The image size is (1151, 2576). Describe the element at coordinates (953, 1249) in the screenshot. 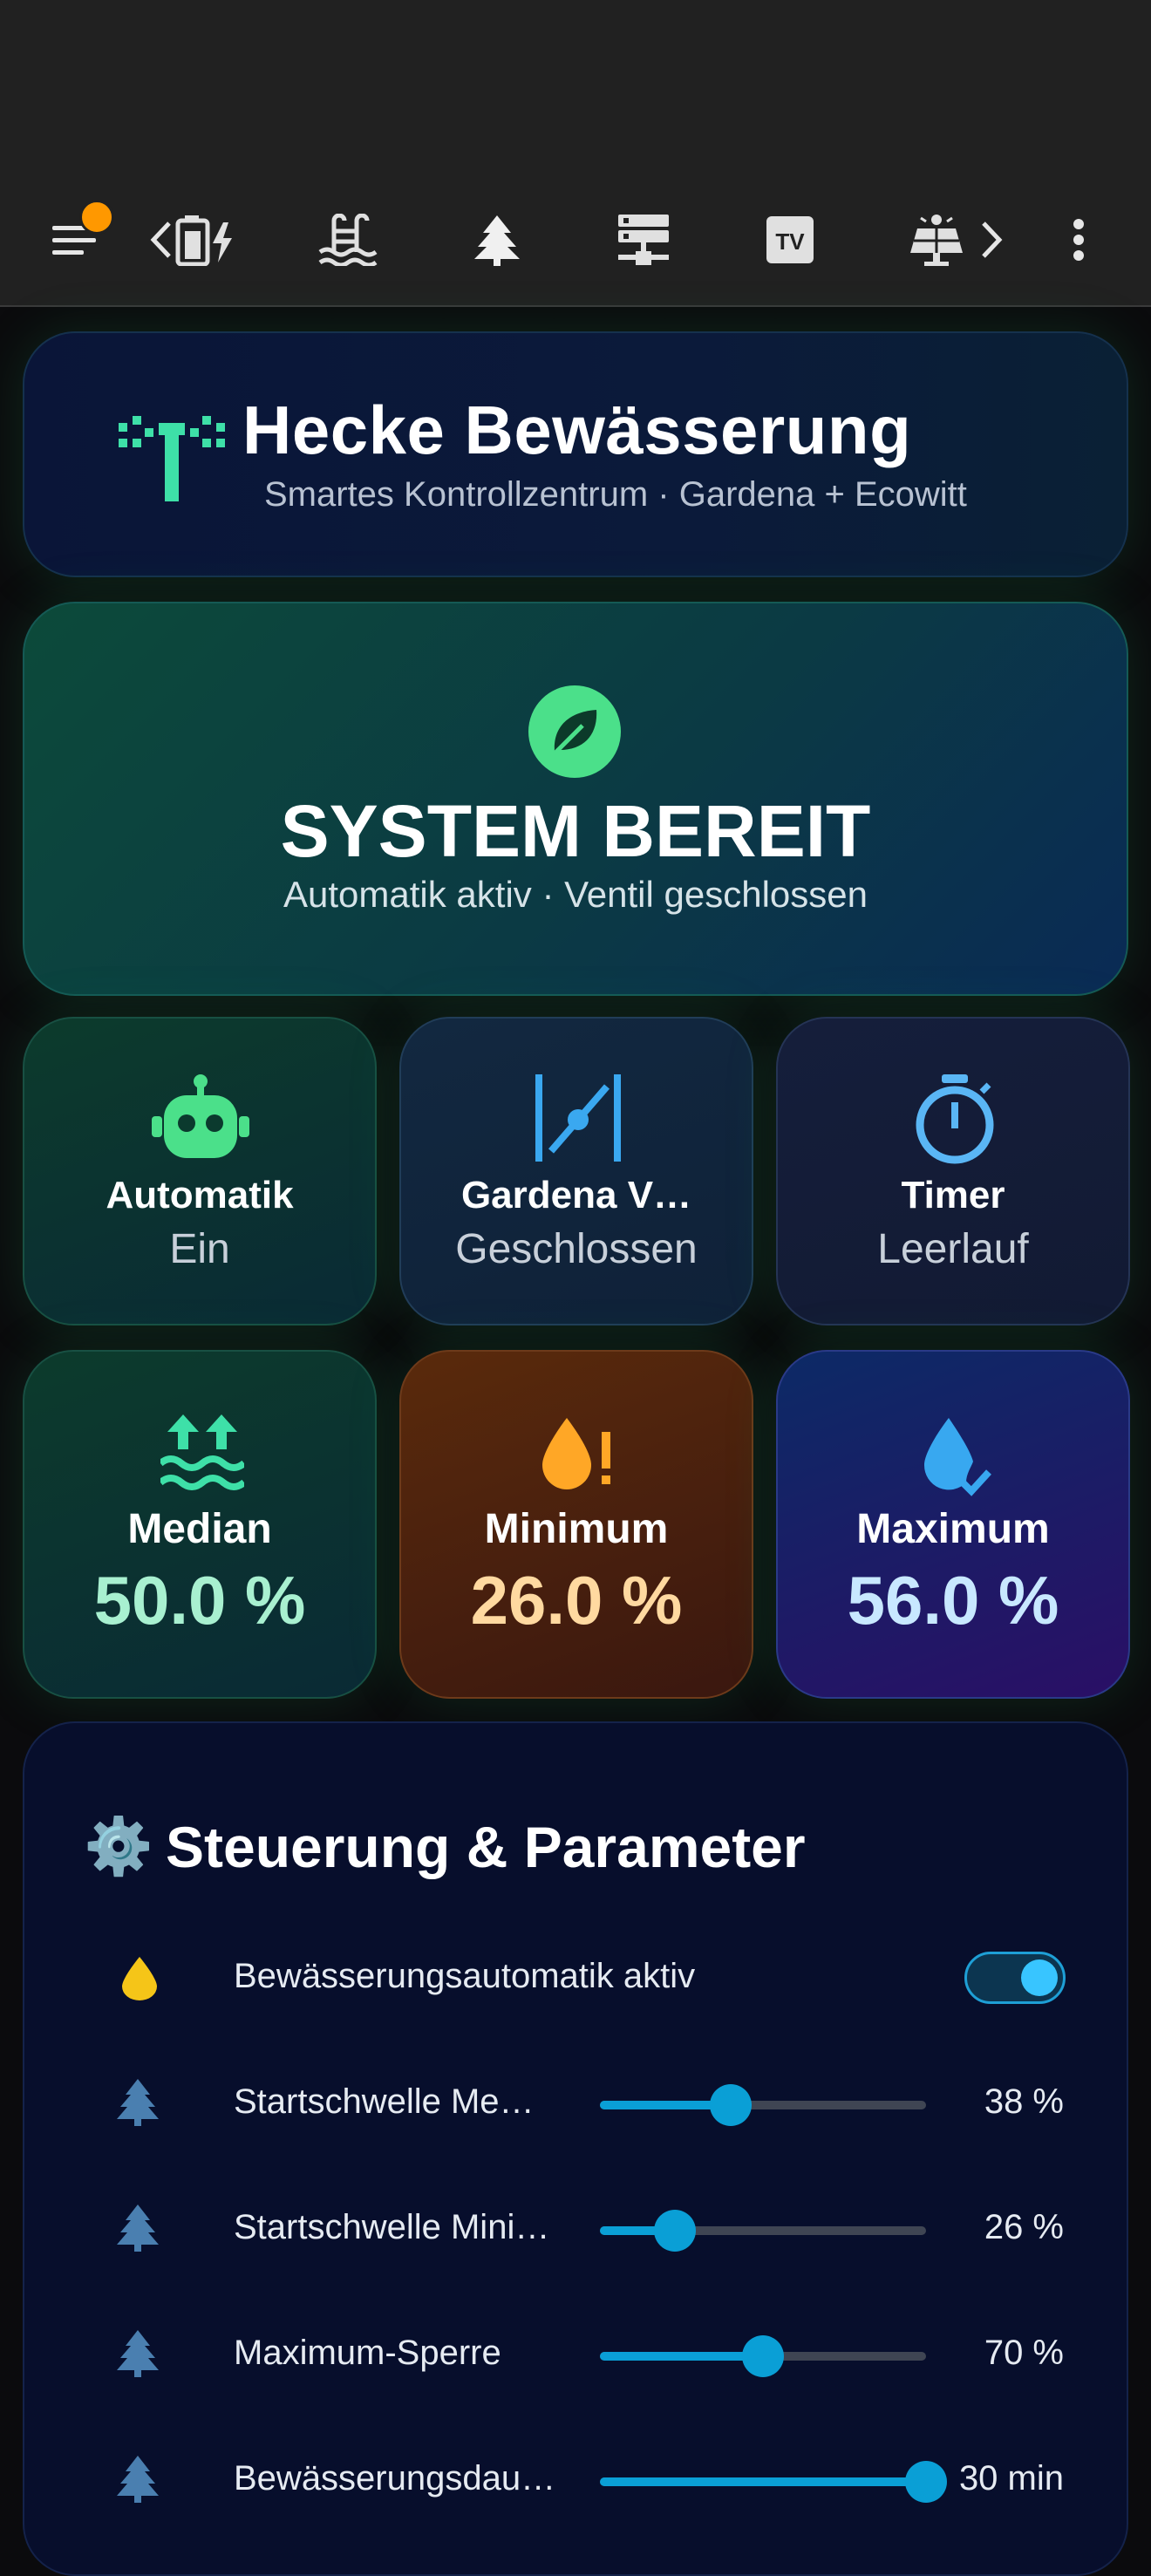

I see `timer-value: Leerlauf` at that location.